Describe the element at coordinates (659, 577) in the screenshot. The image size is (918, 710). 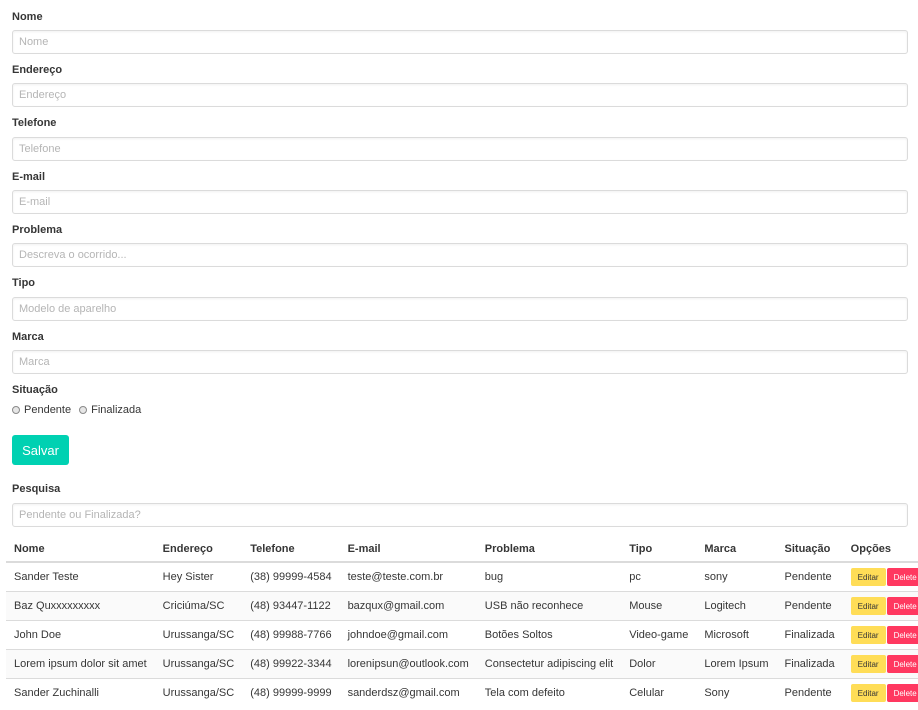
I see `cell-tipo: pc` at that location.